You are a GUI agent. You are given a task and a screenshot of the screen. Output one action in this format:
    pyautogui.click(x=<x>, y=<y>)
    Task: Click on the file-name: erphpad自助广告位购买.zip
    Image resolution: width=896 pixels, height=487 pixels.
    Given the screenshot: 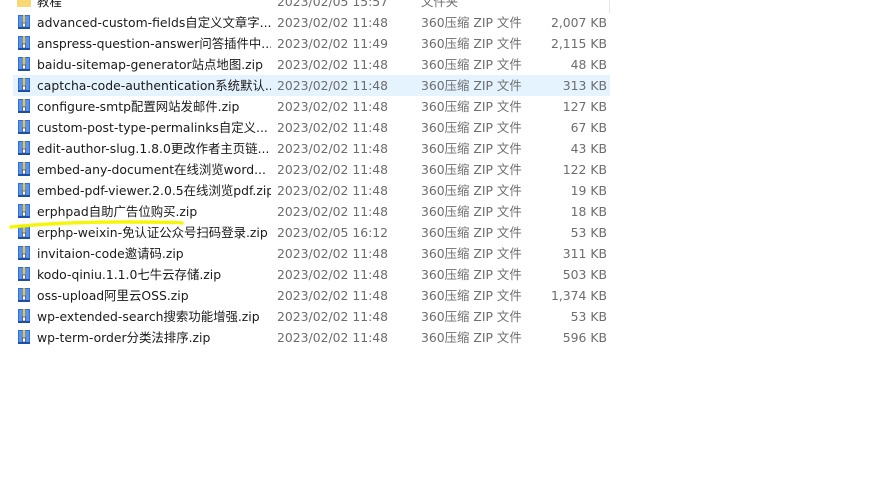 What is the action you would take?
    pyautogui.click(x=117, y=211)
    